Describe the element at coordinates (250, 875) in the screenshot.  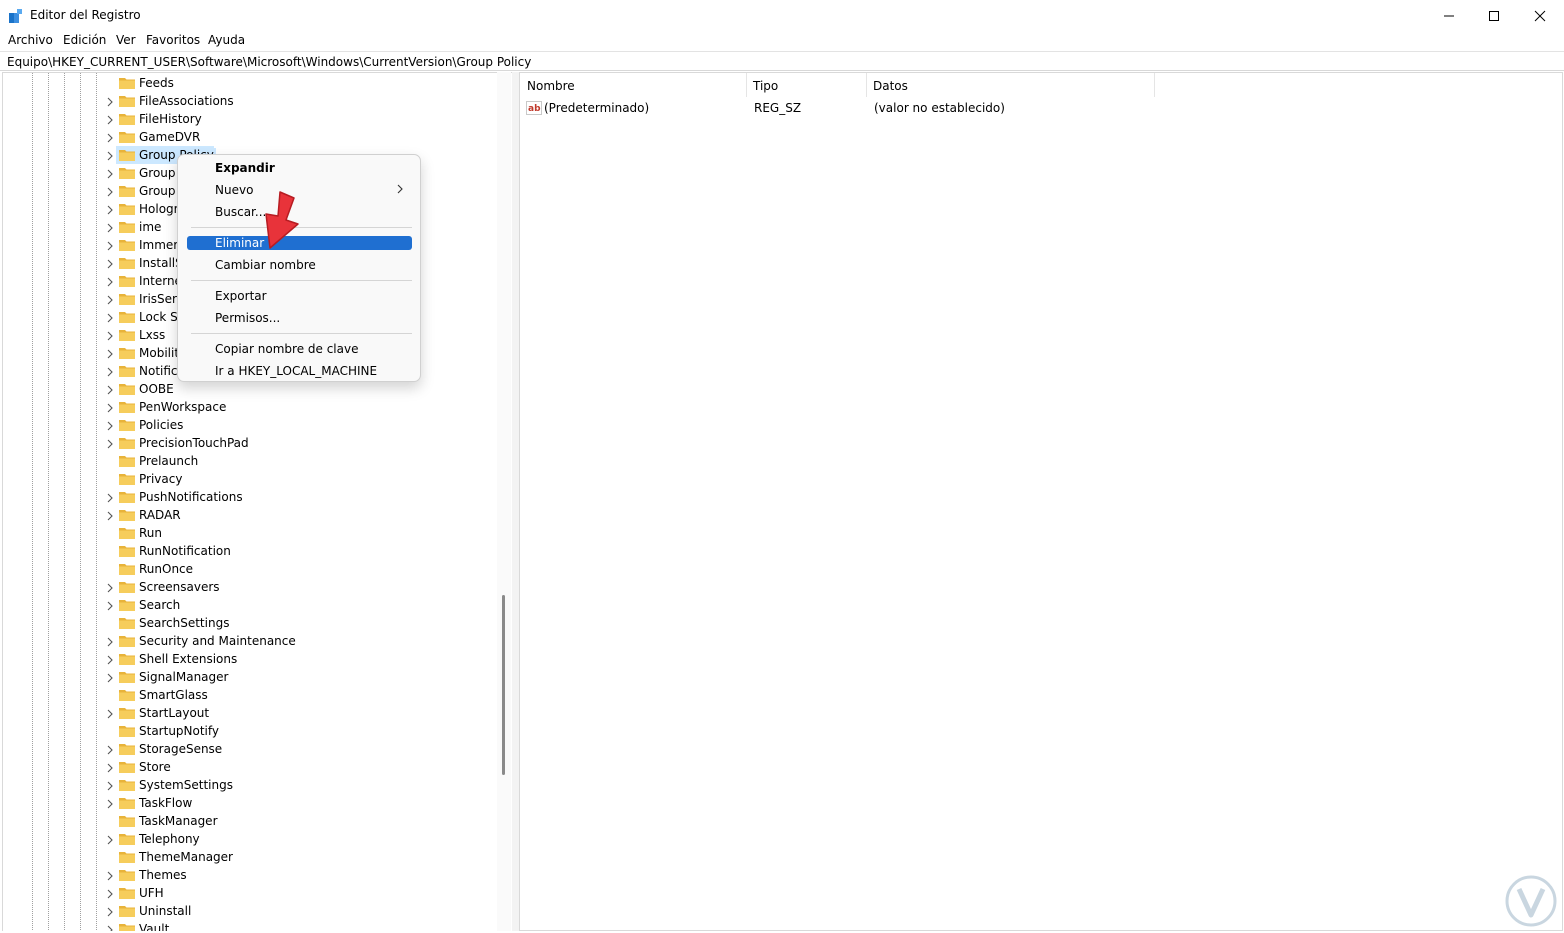
I see `tree-item: Themes` at that location.